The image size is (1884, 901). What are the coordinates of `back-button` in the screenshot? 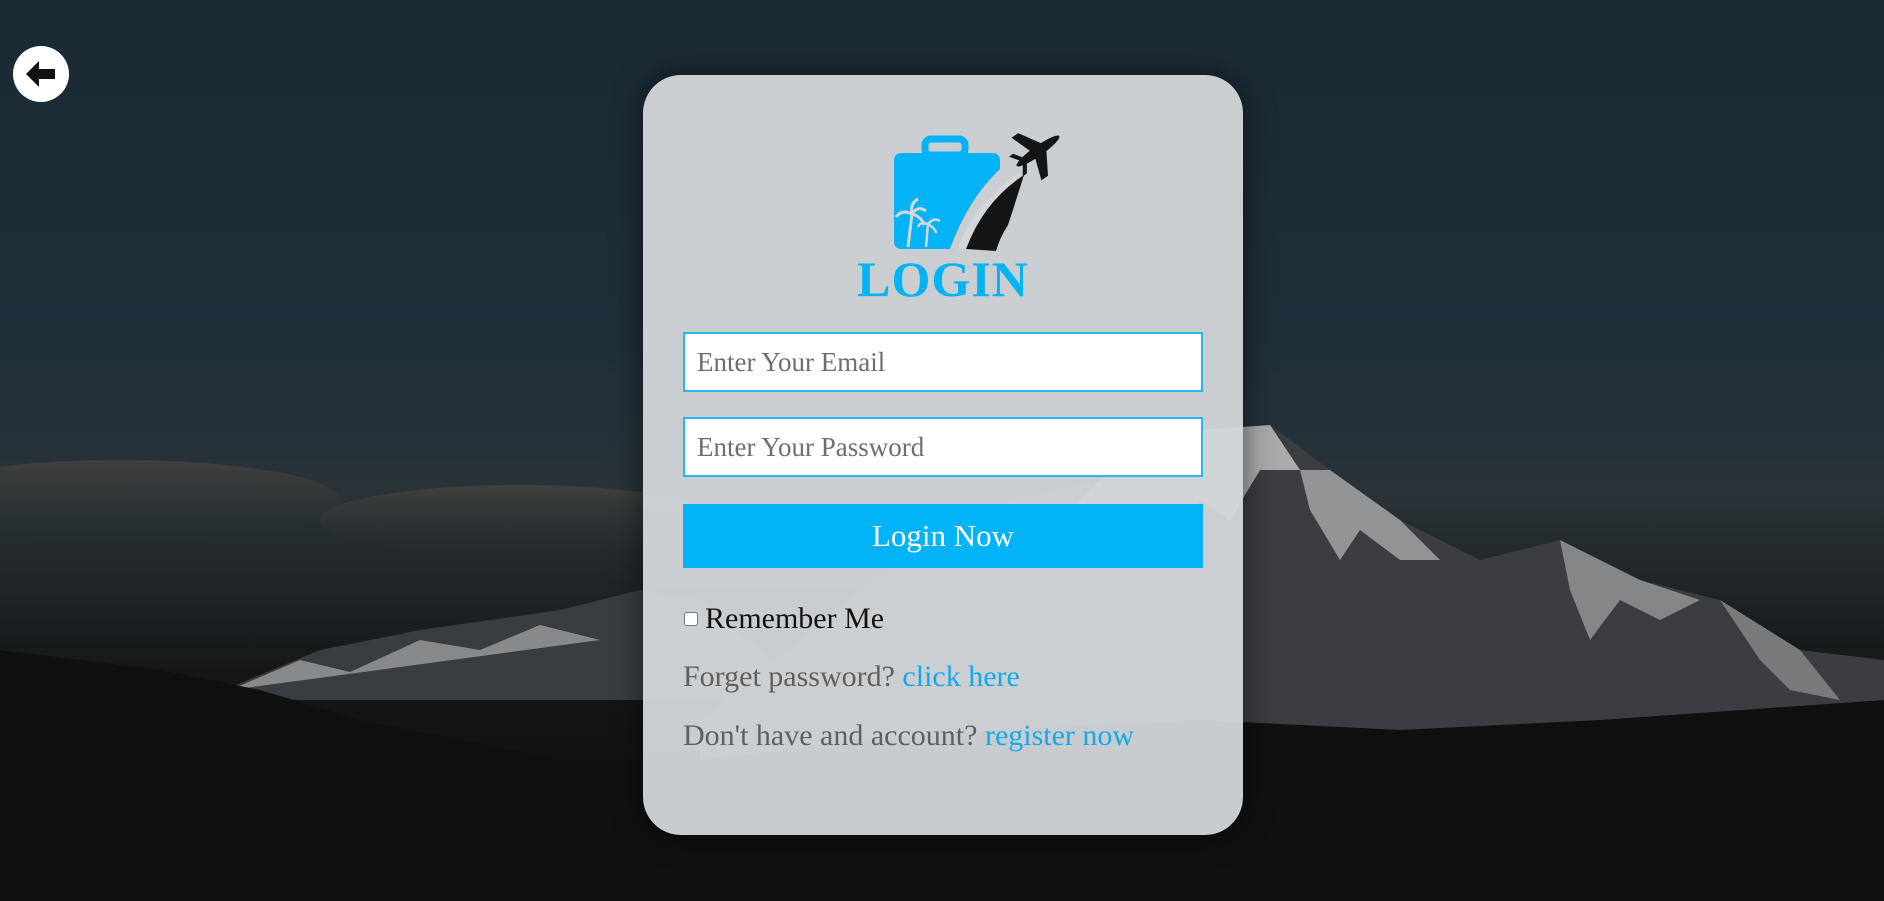 It's located at (41, 74).